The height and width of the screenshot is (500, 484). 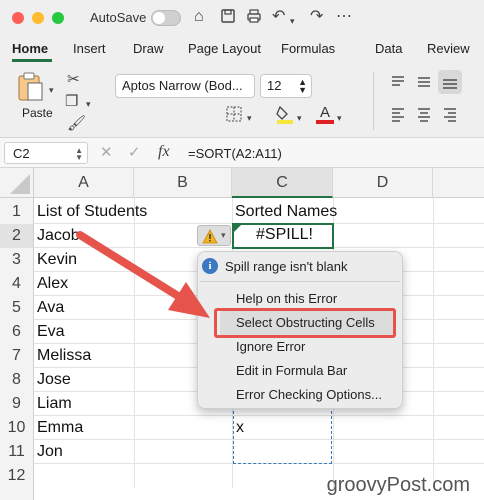 I want to click on watermark: groovyPost.com, so click(x=242, y=485).